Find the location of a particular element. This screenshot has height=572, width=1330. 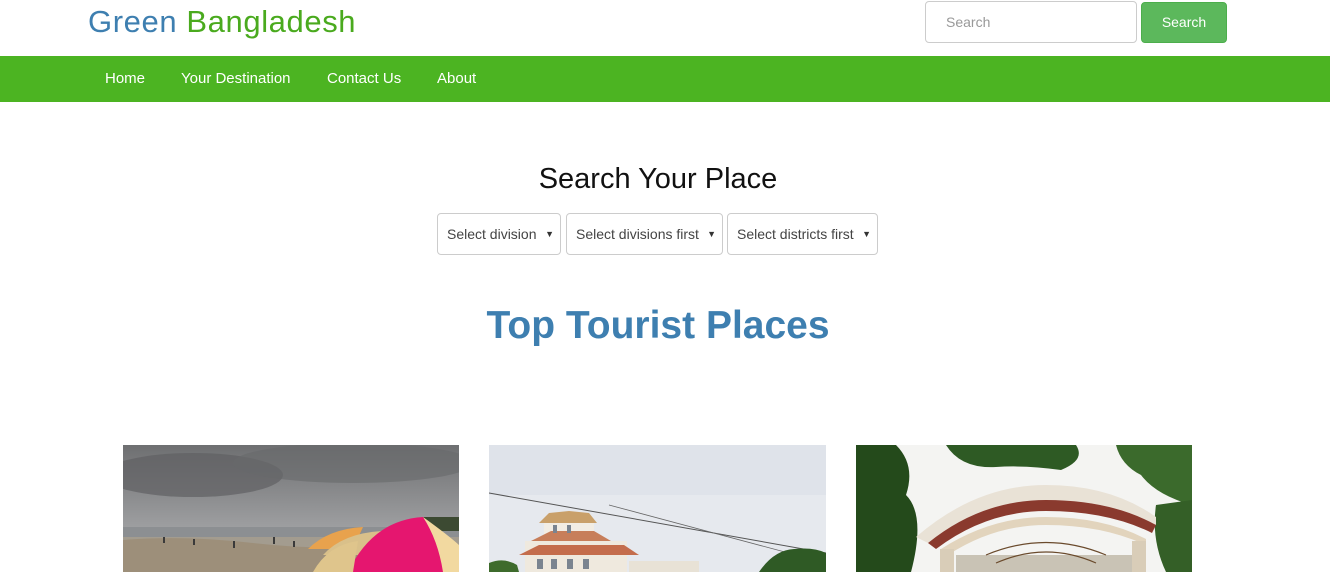

top-places-heading: Top Tourist Places is located at coordinates (658, 325).